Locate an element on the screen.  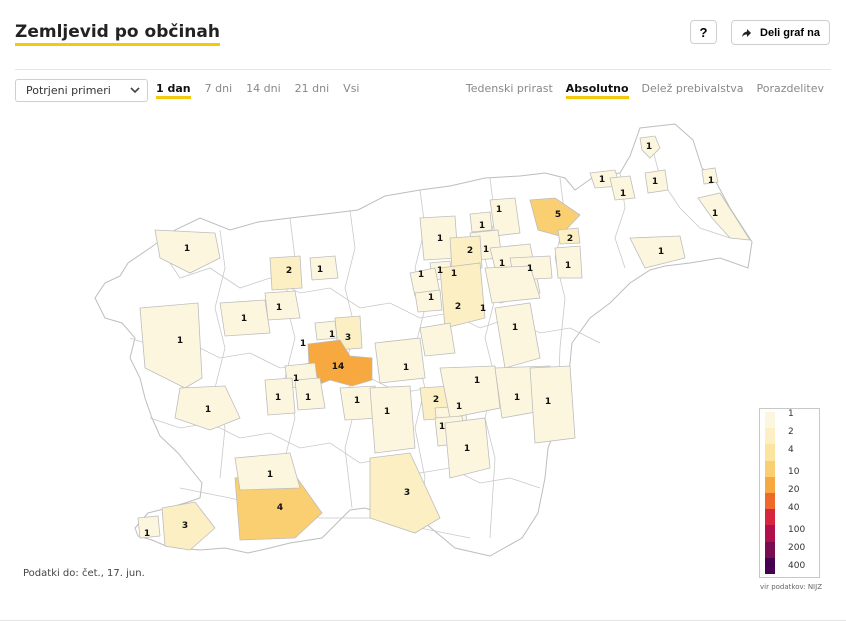
data-source-label: vir podatkov: NIJZ is located at coordinates (791, 587).